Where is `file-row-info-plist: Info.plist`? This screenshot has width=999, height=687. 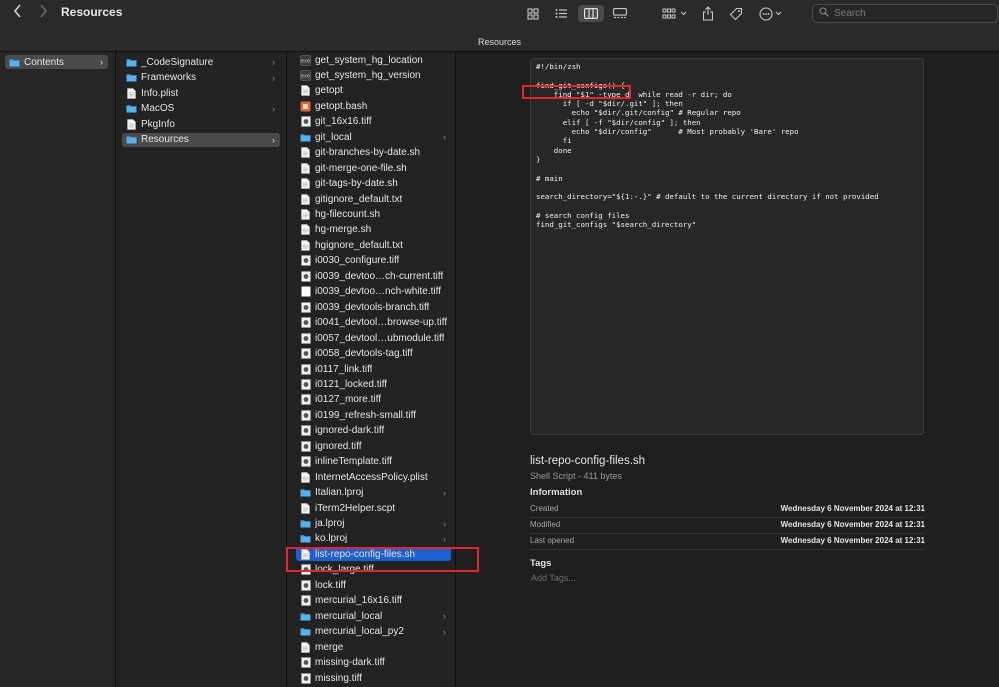
file-row-info-plist: Info.plist is located at coordinates (201, 93).